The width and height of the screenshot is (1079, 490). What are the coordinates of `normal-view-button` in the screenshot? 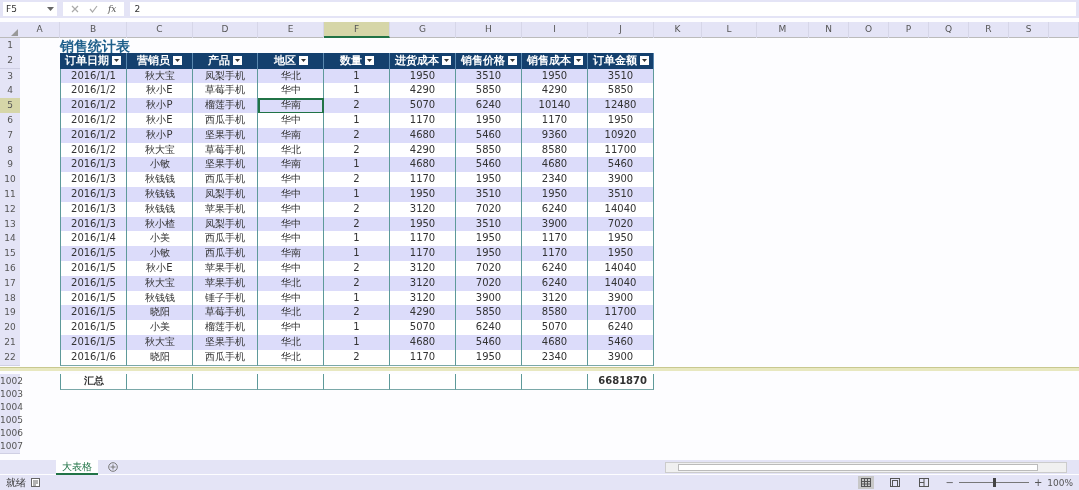 It's located at (866, 482).